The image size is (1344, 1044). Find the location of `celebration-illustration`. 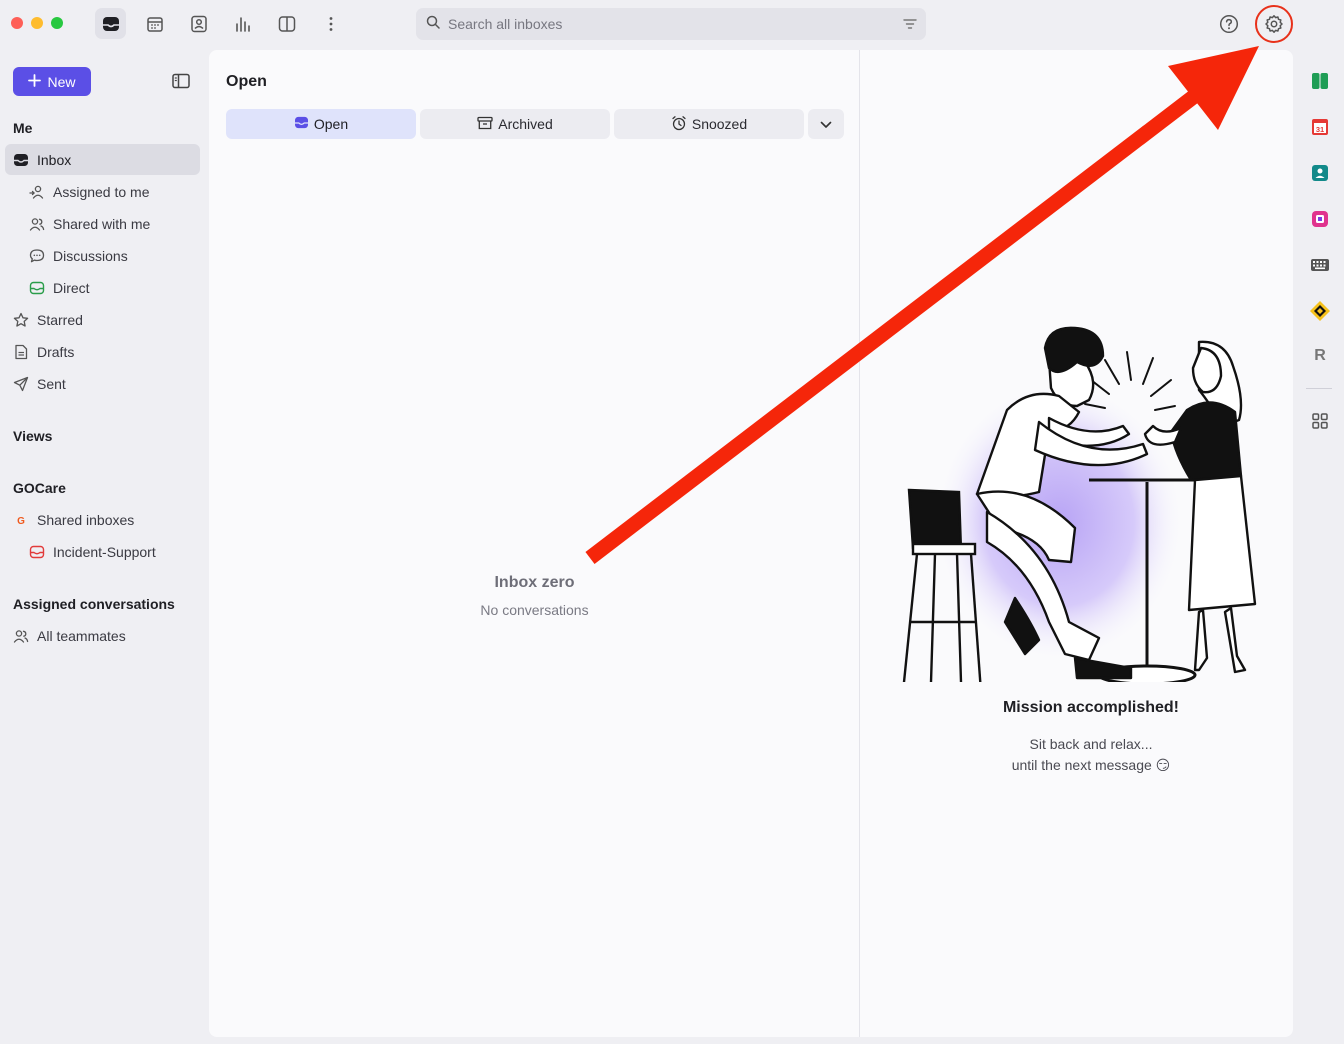

celebration-illustration is located at coordinates (1079, 504).